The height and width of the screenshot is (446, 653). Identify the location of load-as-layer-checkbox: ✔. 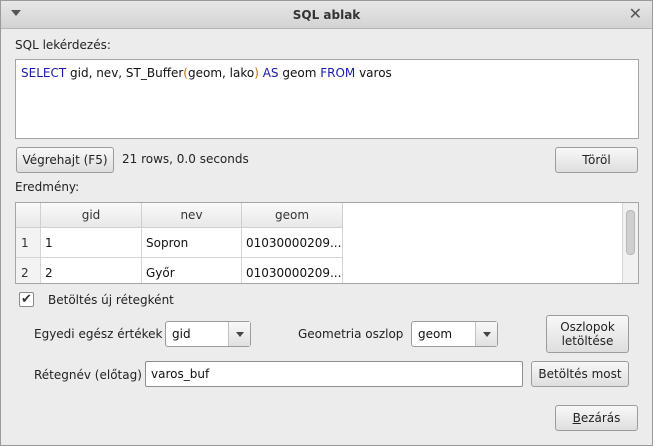
(26, 299).